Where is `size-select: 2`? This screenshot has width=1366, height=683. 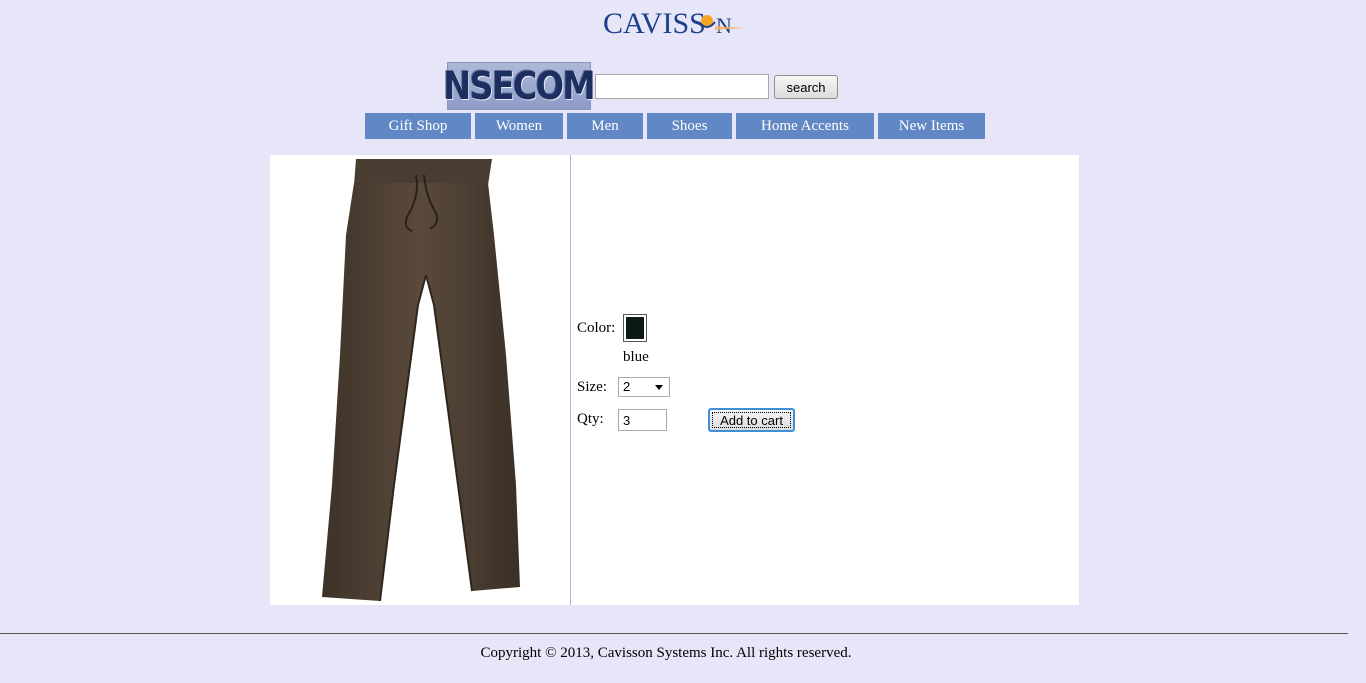 size-select: 2 is located at coordinates (644, 387).